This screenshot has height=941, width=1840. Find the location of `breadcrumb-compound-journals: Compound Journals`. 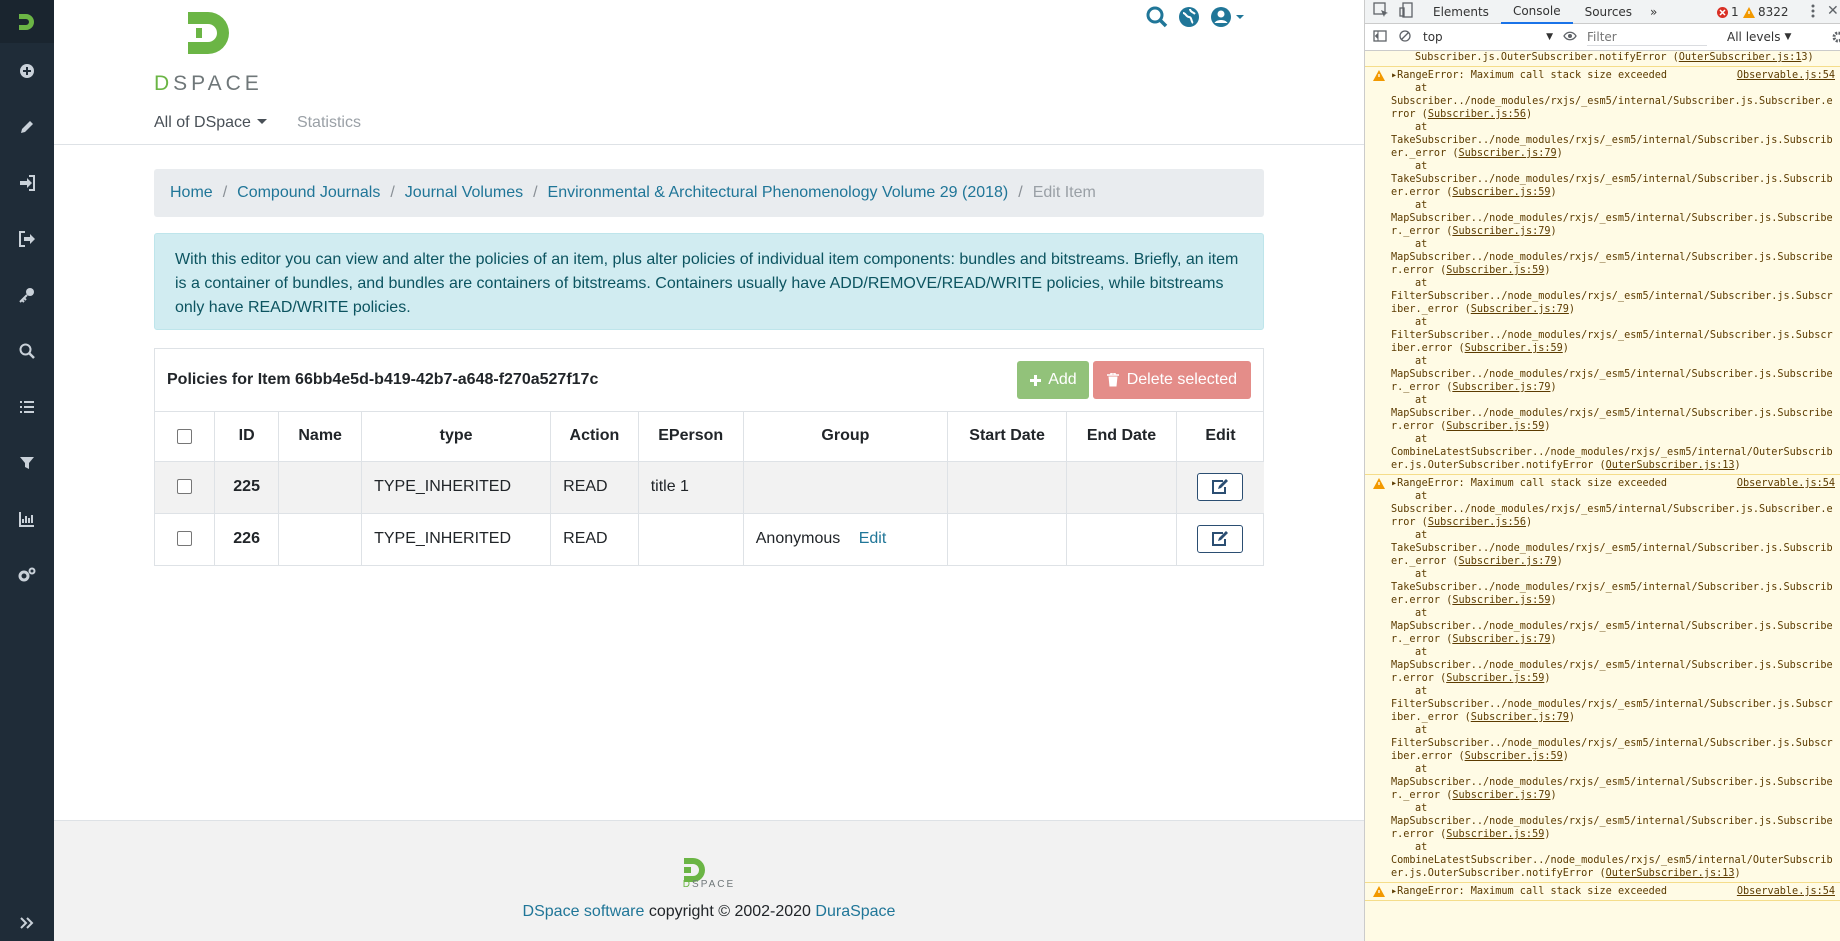

breadcrumb-compound-journals: Compound Journals is located at coordinates (308, 193).